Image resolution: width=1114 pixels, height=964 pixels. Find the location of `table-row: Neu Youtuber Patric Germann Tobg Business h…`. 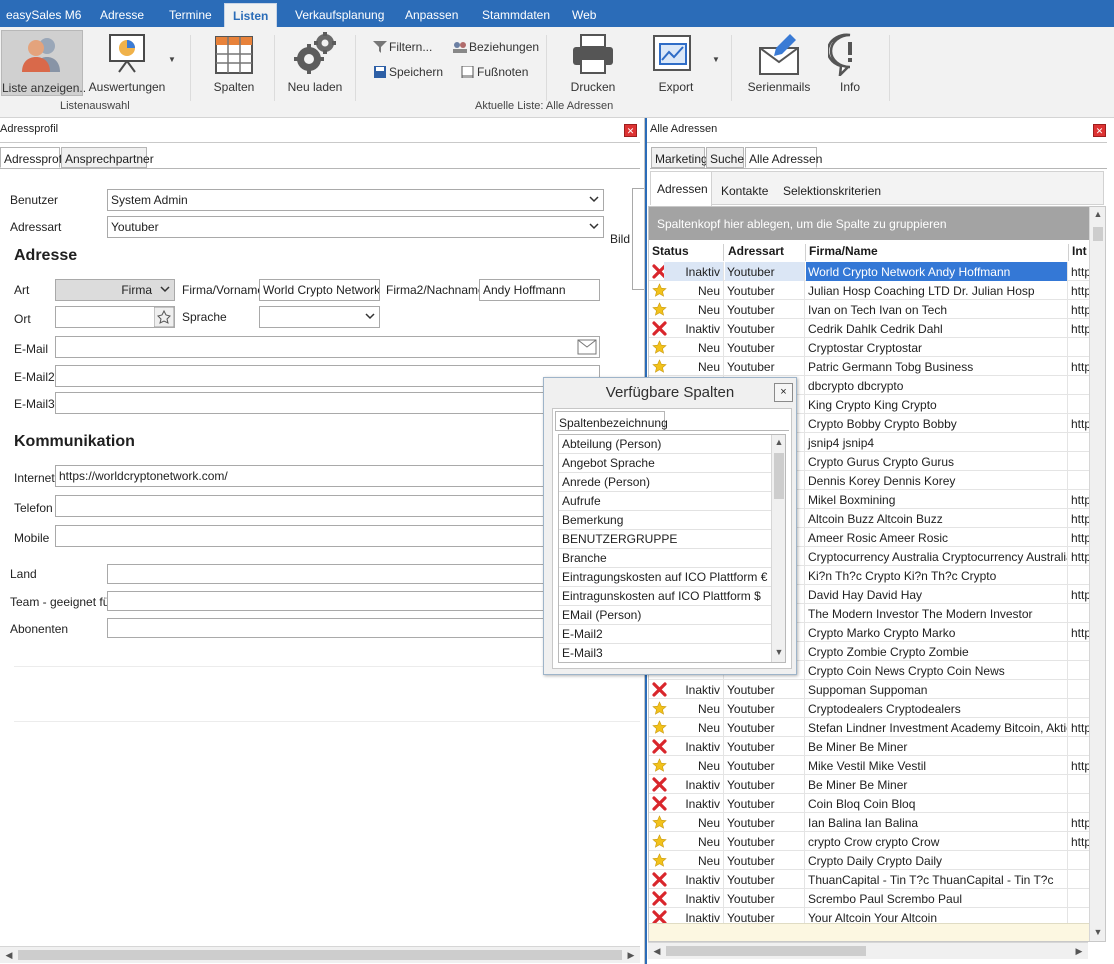

table-row: Neu Youtuber Patric Germann Tobg Business h… is located at coordinates (870, 366).